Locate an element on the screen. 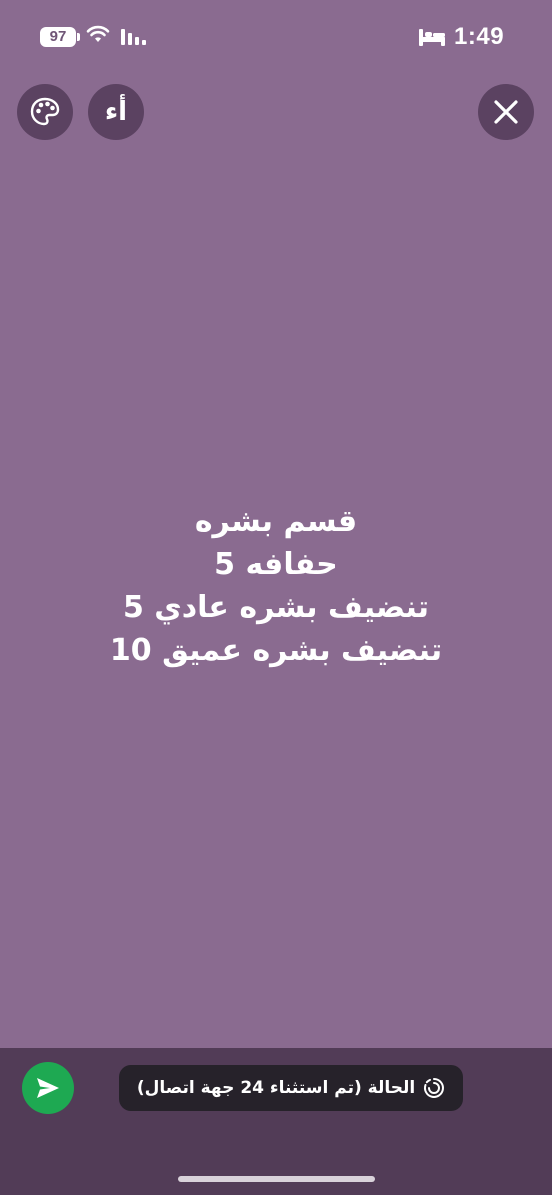  clock: 1:49 is located at coordinates (479, 36).